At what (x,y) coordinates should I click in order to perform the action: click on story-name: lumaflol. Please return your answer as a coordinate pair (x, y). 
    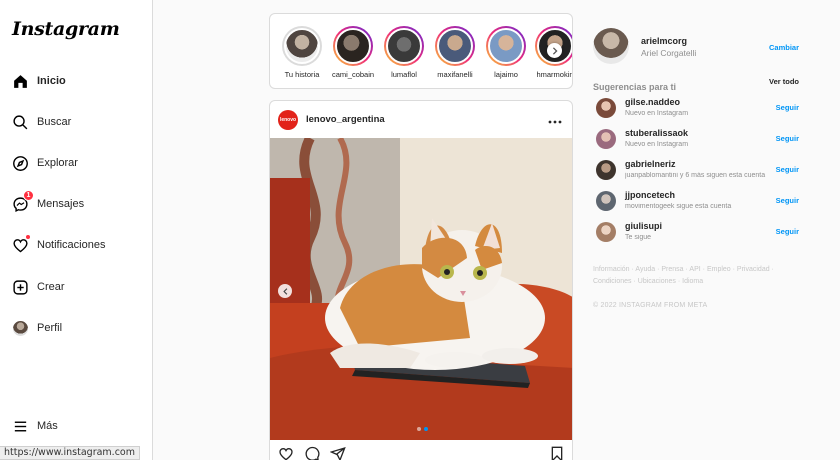
    Looking at the image, I should click on (404, 74).